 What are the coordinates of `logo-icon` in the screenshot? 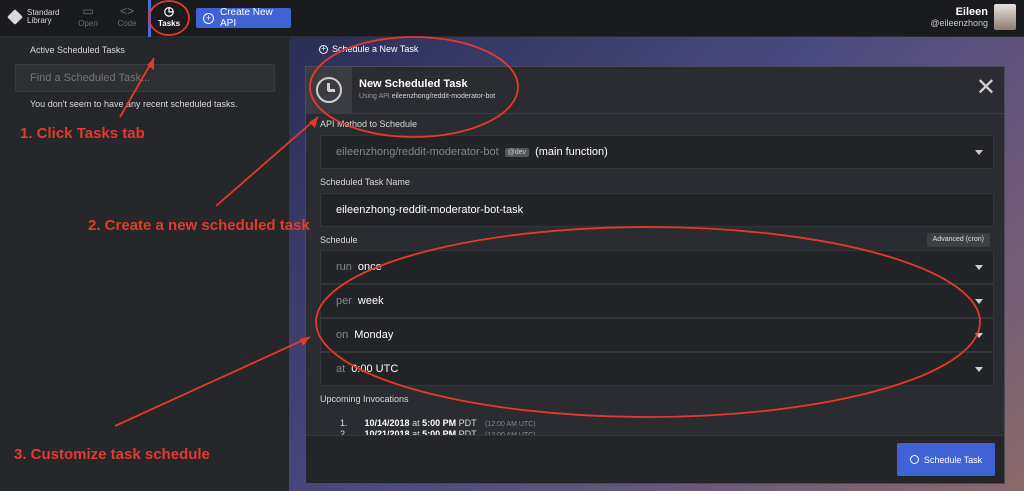 It's located at (15, 17).